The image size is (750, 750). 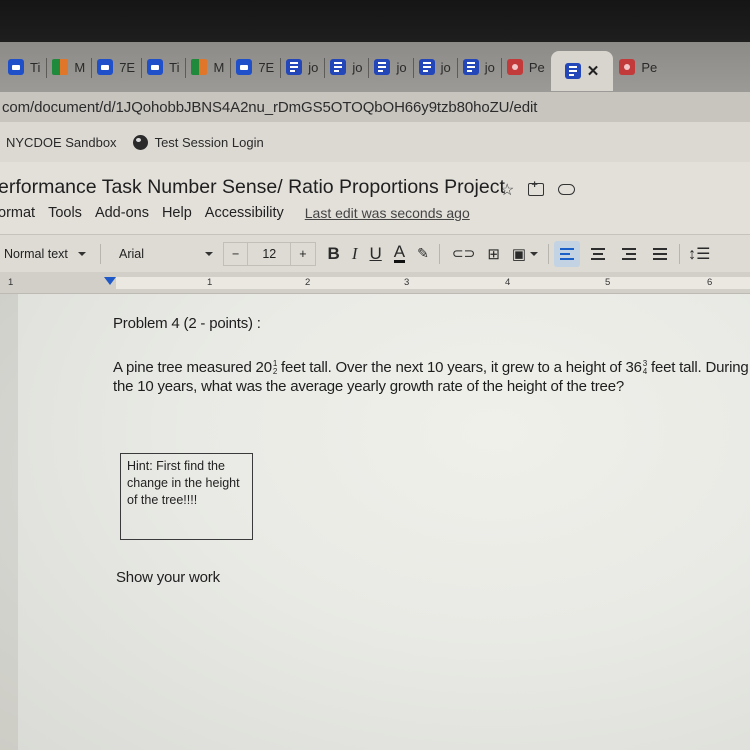 What do you see at coordinates (36, 253) in the screenshot?
I see `paragraph-style-value: Normal text` at bounding box center [36, 253].